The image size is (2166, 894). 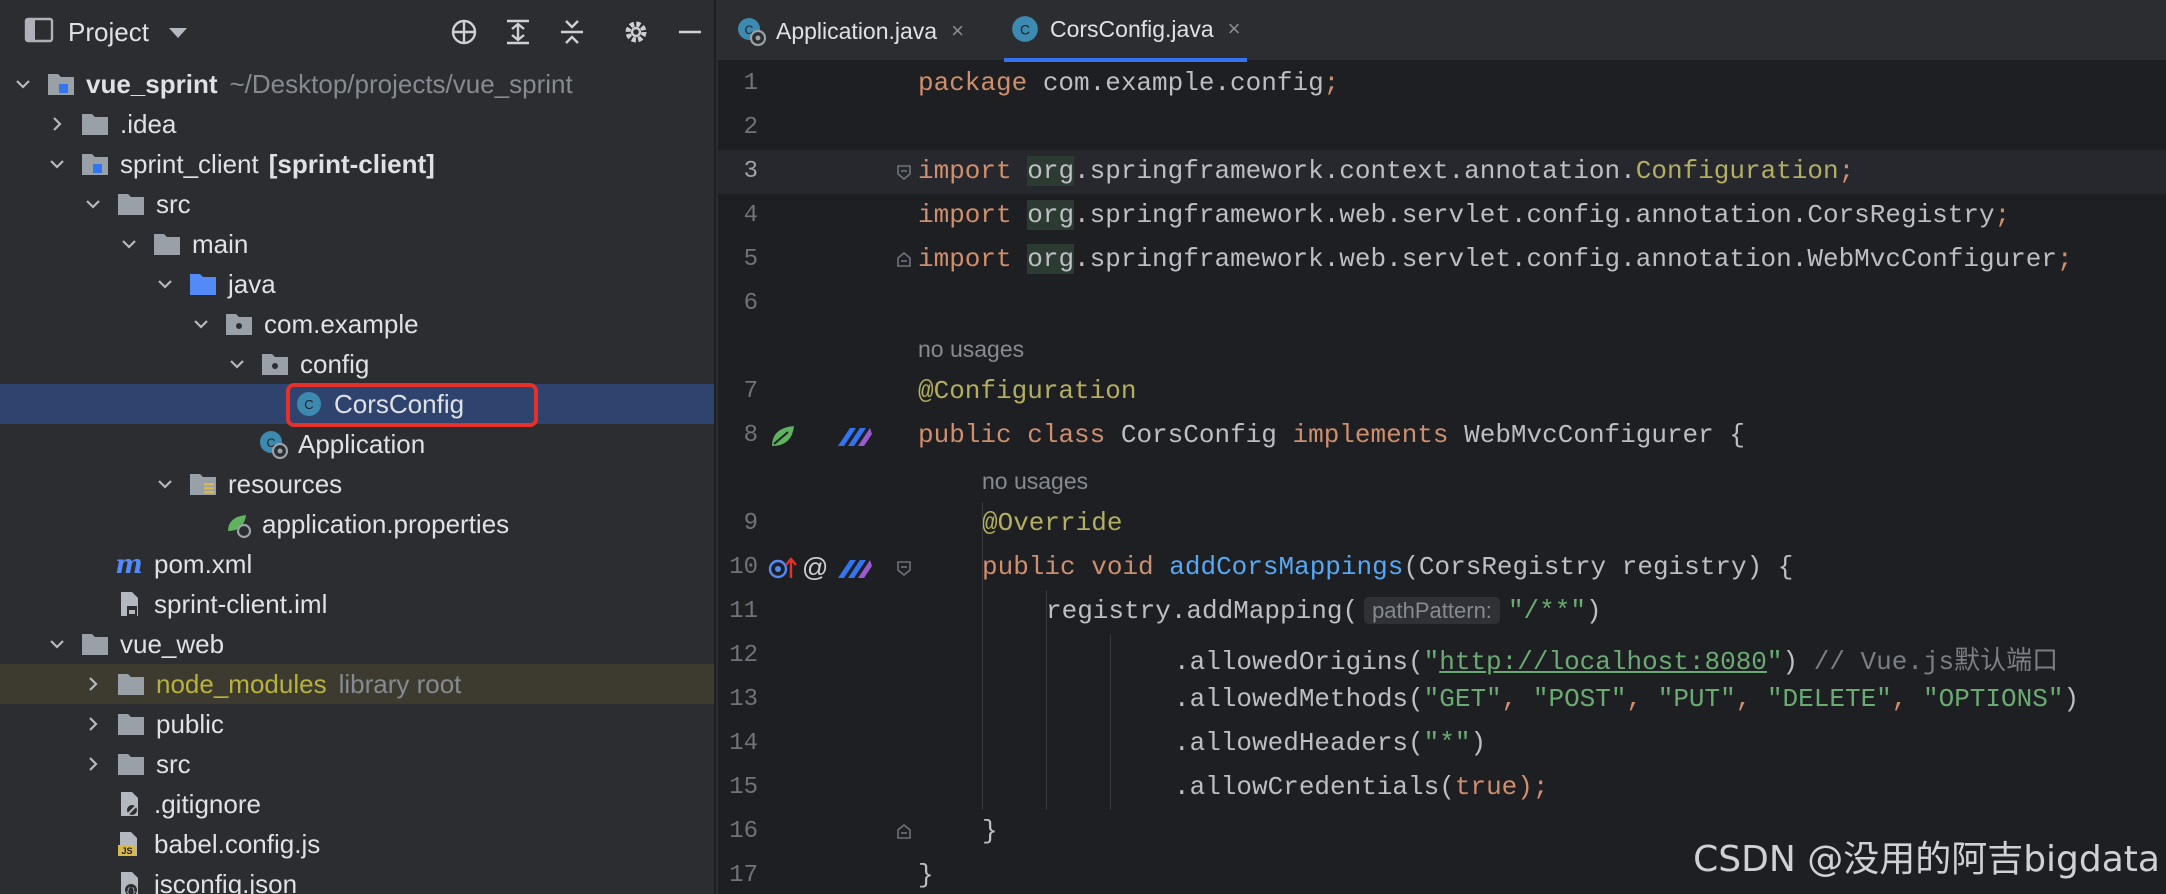 I want to click on tree-label: application.properties, so click(x=386, y=523).